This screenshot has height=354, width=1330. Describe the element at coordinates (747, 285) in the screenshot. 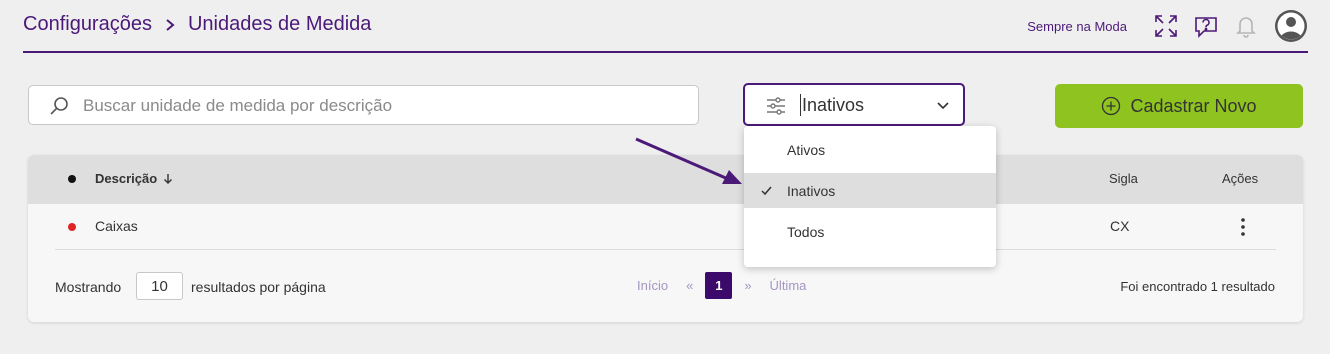

I see `pagination-next: »` at that location.